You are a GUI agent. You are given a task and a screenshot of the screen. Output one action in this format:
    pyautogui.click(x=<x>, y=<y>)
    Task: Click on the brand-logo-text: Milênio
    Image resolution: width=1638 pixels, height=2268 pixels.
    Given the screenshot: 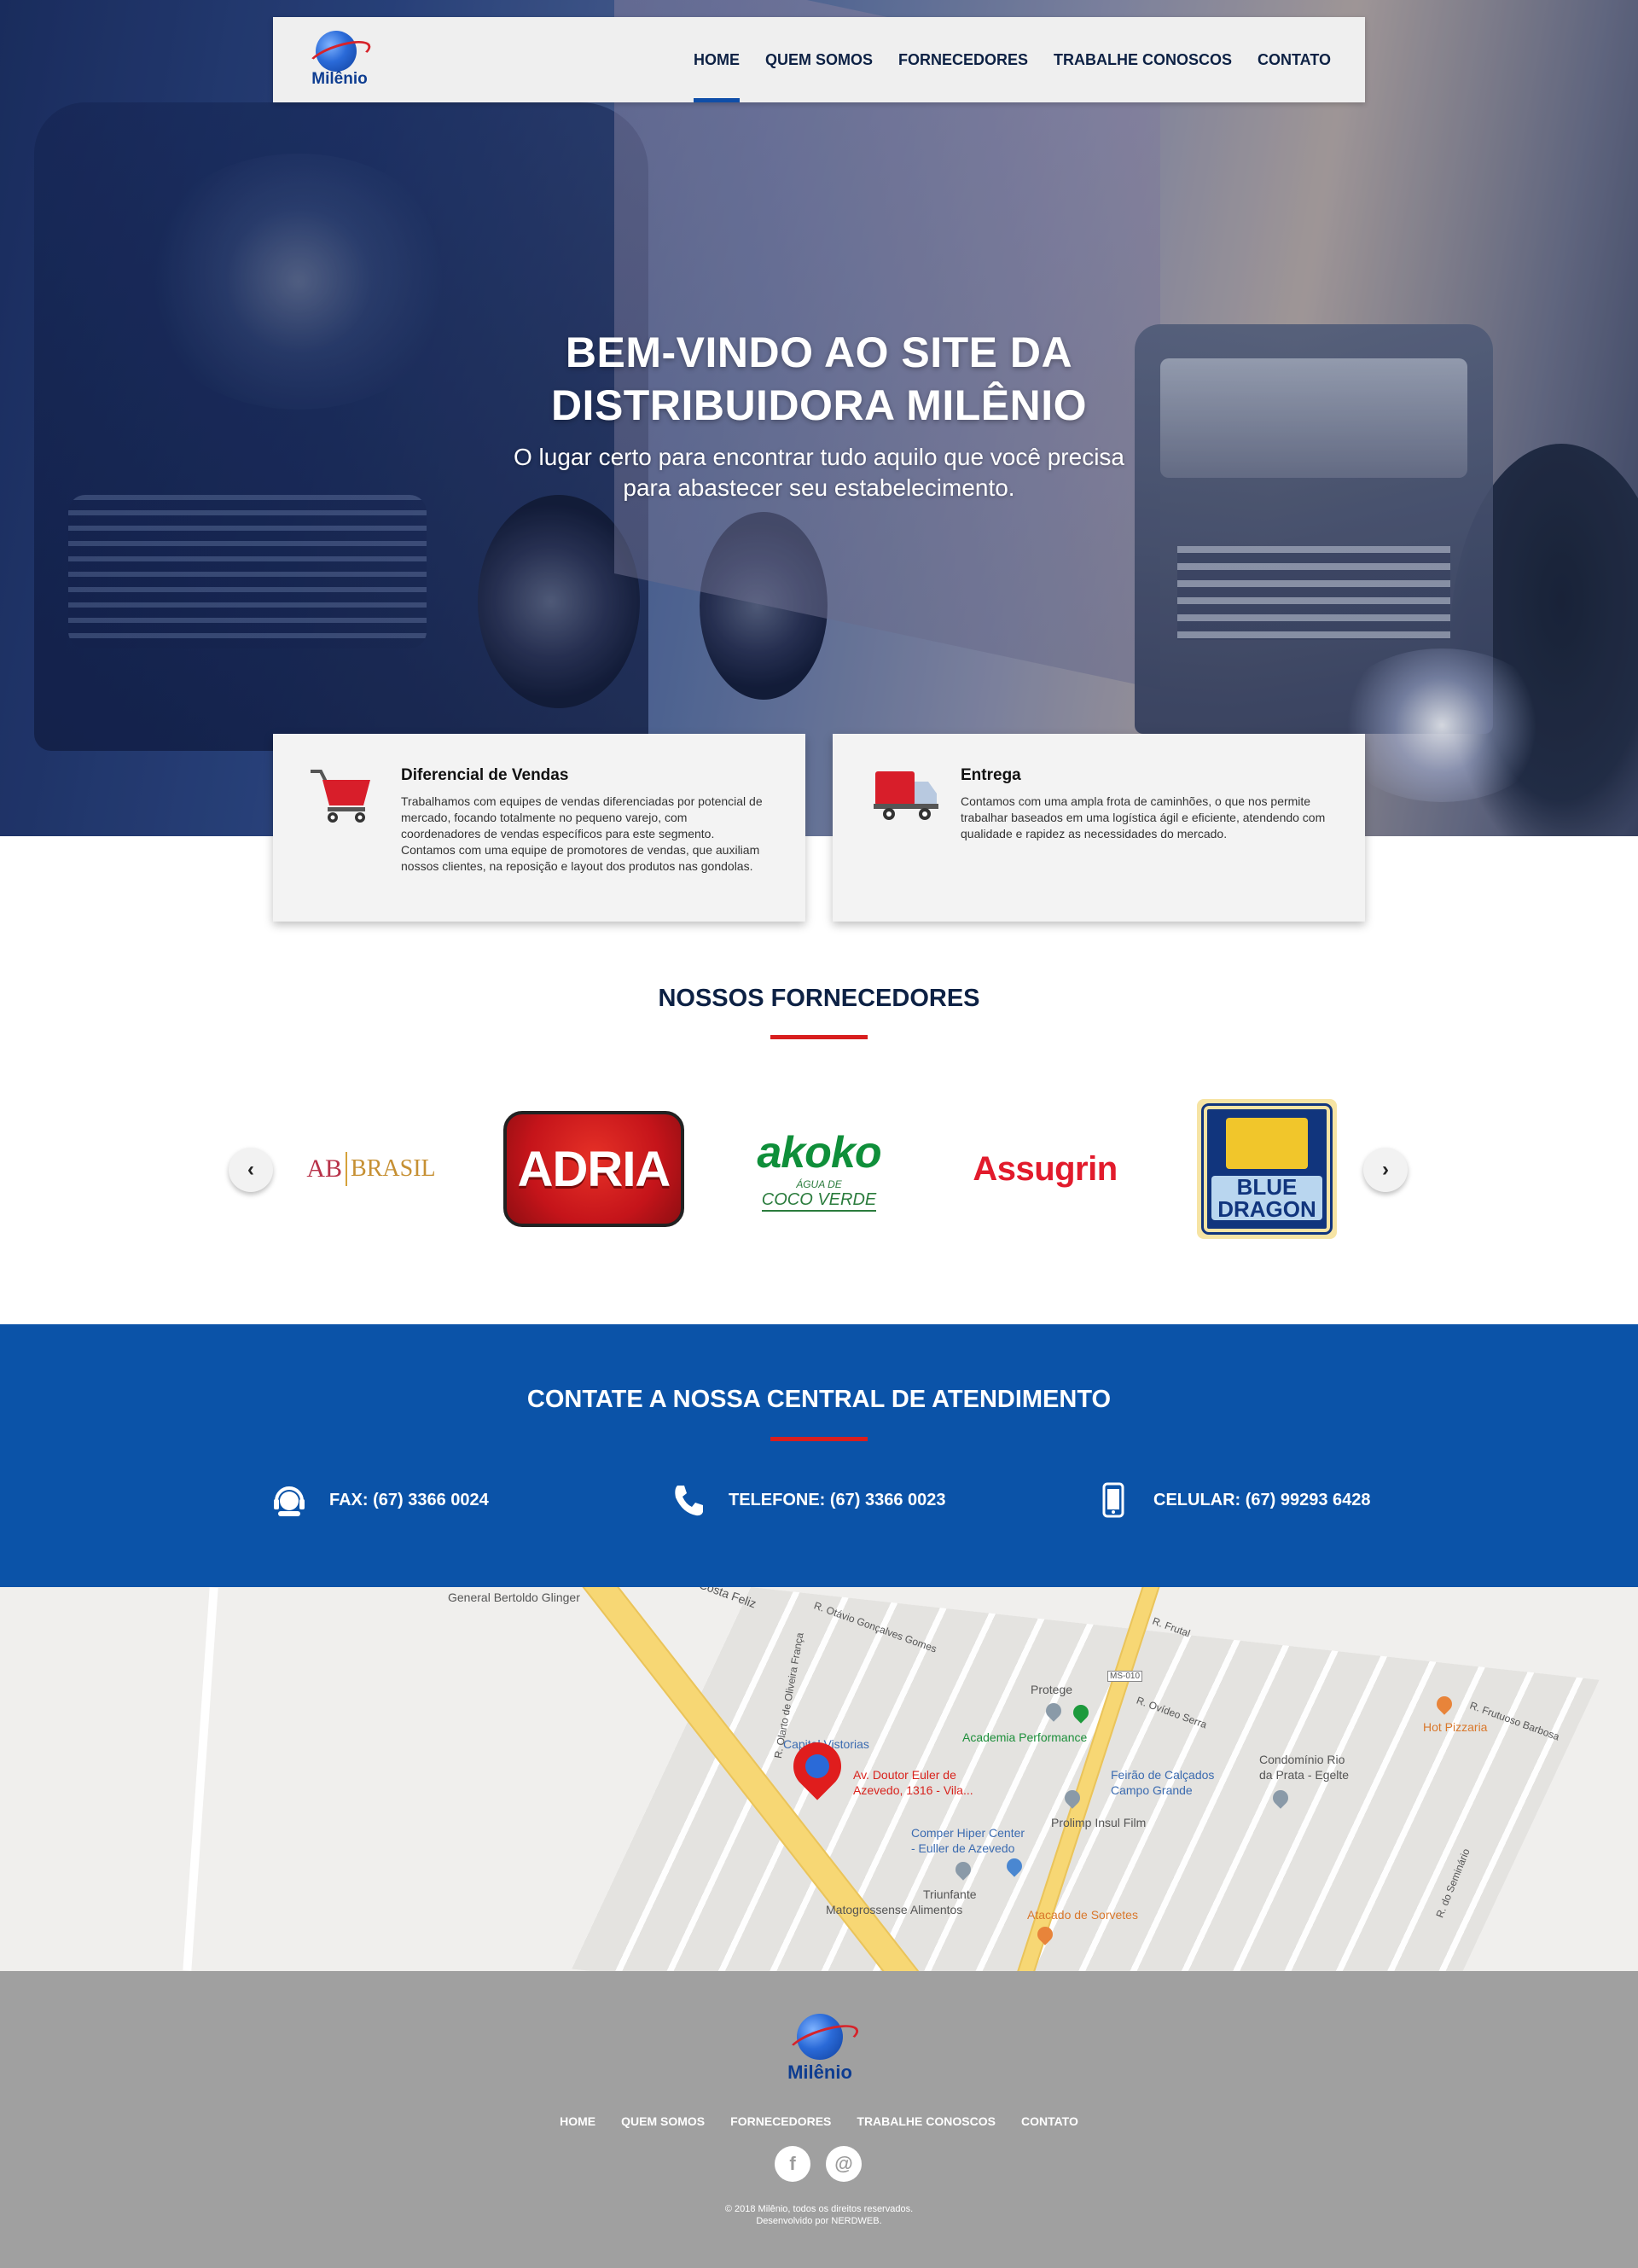 What is the action you would take?
    pyautogui.click(x=339, y=79)
    